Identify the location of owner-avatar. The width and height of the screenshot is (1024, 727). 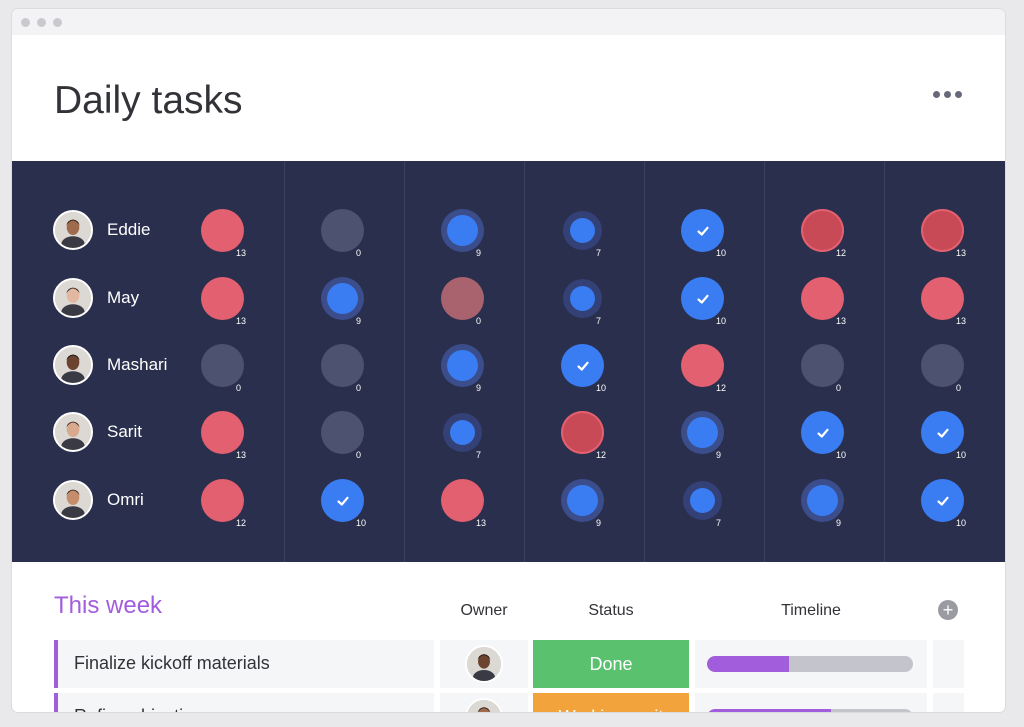
(484, 664).